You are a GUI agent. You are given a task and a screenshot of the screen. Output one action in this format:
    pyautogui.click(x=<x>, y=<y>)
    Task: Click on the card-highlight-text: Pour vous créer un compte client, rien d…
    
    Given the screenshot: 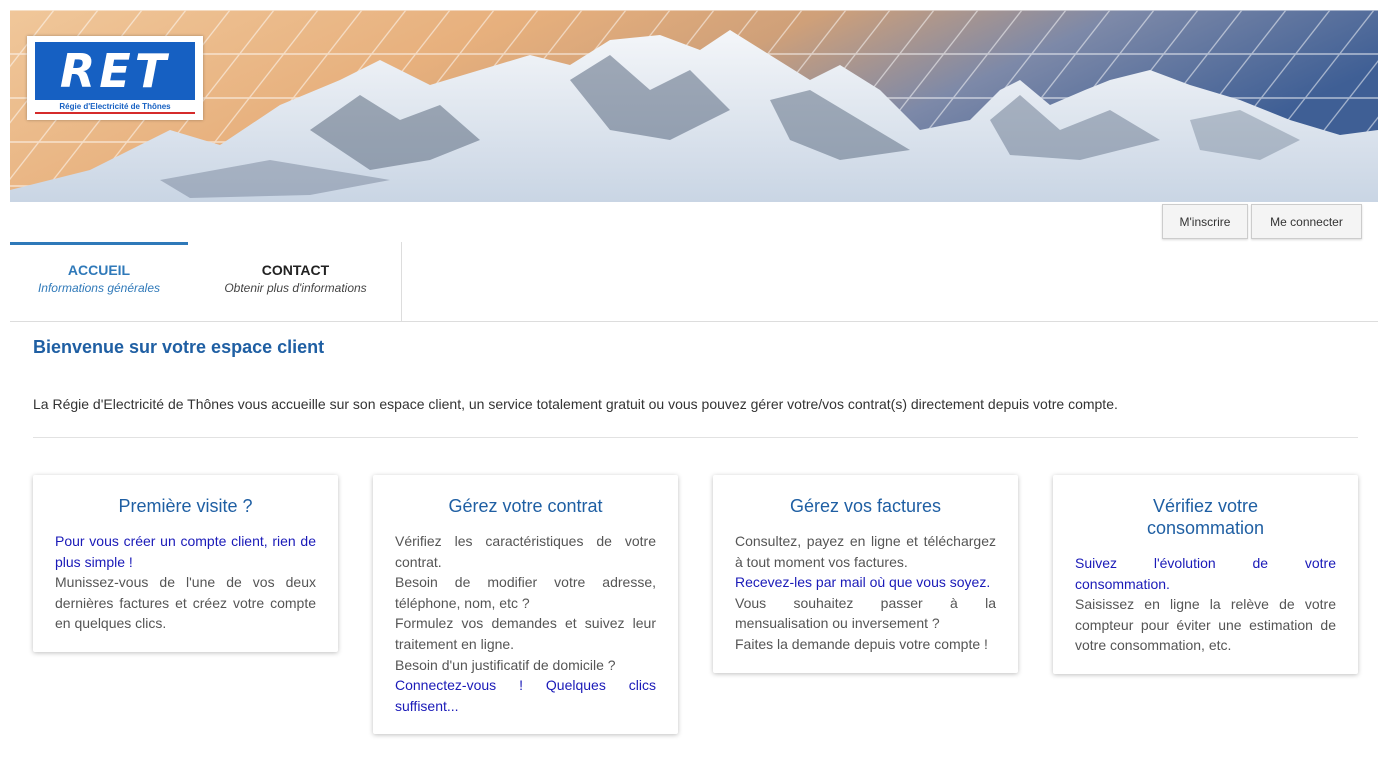 What is the action you would take?
    pyautogui.click(x=185, y=551)
    